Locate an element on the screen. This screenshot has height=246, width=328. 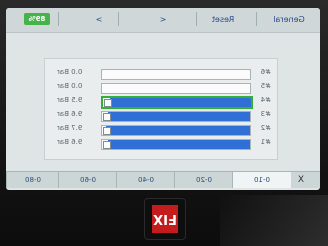
tab-range: 0-40 is located at coordinates (145, 180).